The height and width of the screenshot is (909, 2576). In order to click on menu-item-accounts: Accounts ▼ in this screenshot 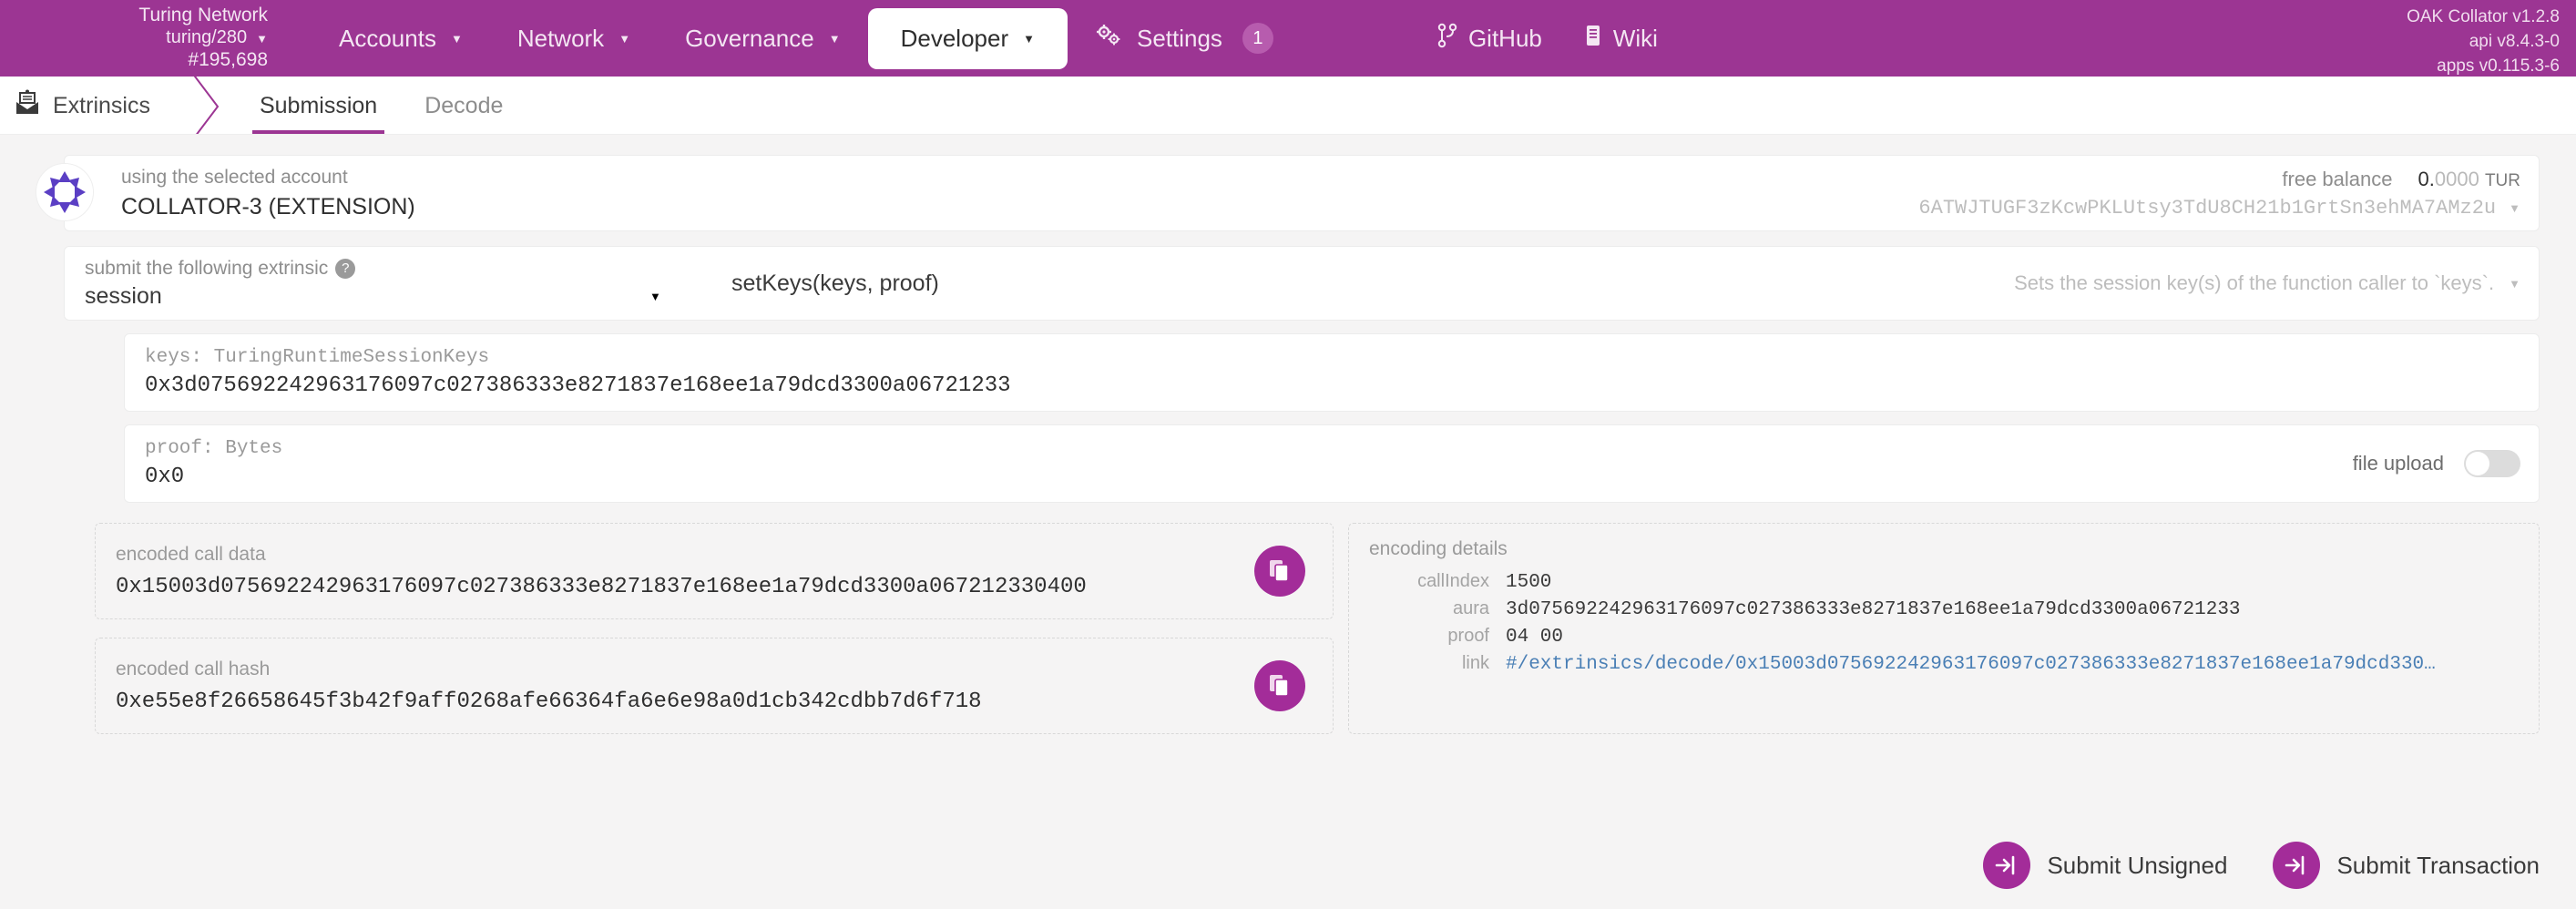, I will do `click(401, 39)`.